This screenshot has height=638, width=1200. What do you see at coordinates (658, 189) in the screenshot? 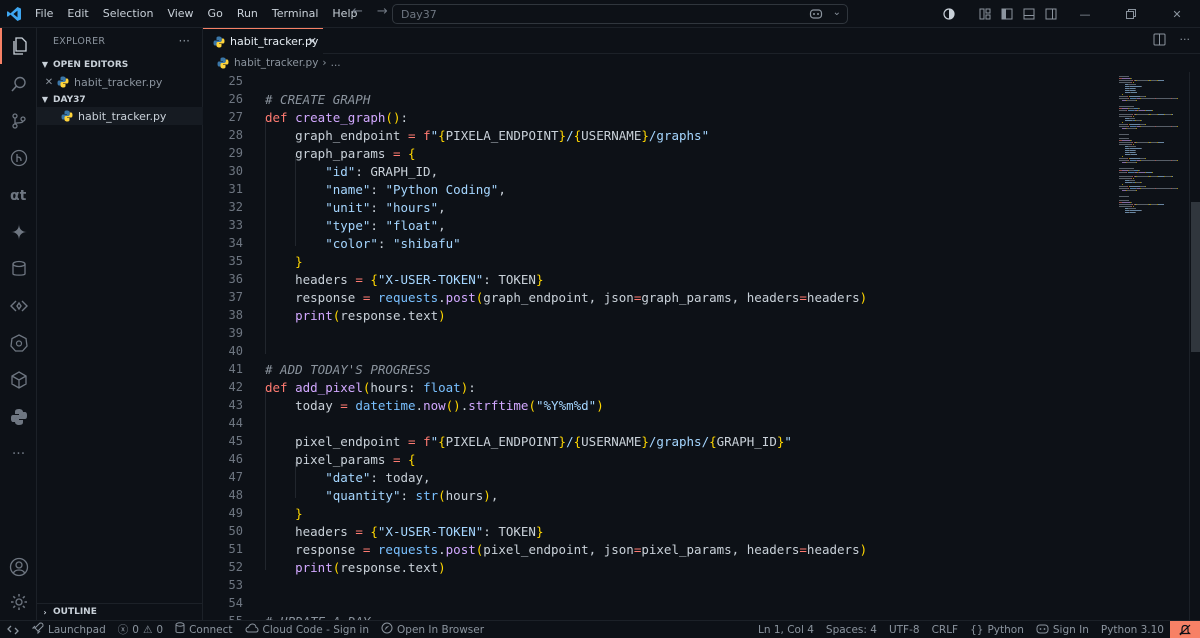
I see `code-line: 31 "name": "Python Coding",` at bounding box center [658, 189].